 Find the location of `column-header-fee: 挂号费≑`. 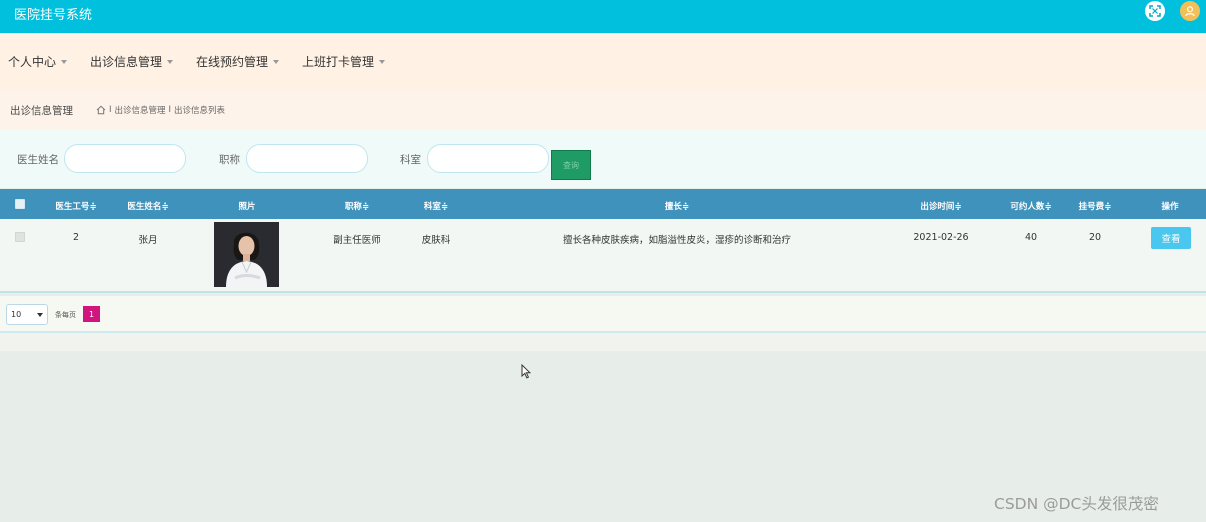

column-header-fee: 挂号费≑ is located at coordinates (1095, 206).